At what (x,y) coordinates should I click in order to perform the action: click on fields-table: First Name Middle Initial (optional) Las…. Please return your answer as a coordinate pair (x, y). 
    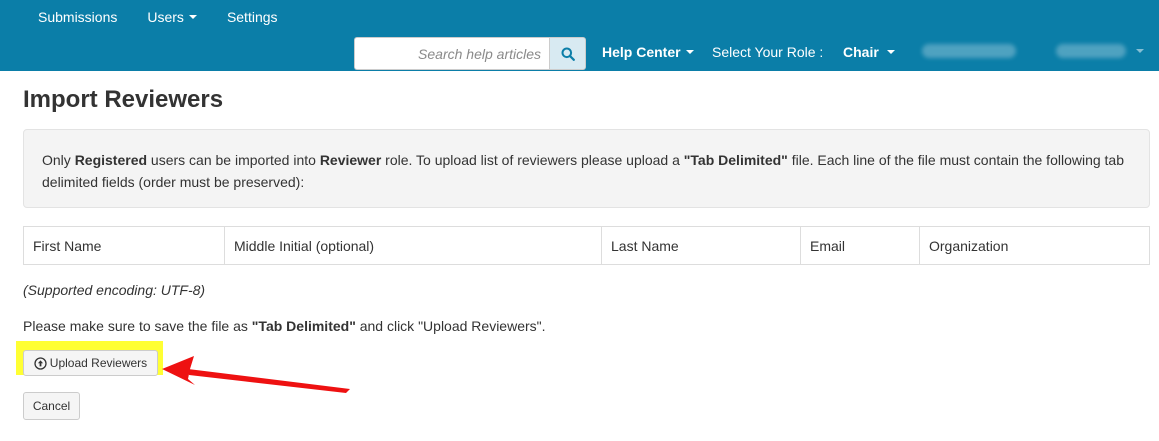
    Looking at the image, I should click on (586, 245).